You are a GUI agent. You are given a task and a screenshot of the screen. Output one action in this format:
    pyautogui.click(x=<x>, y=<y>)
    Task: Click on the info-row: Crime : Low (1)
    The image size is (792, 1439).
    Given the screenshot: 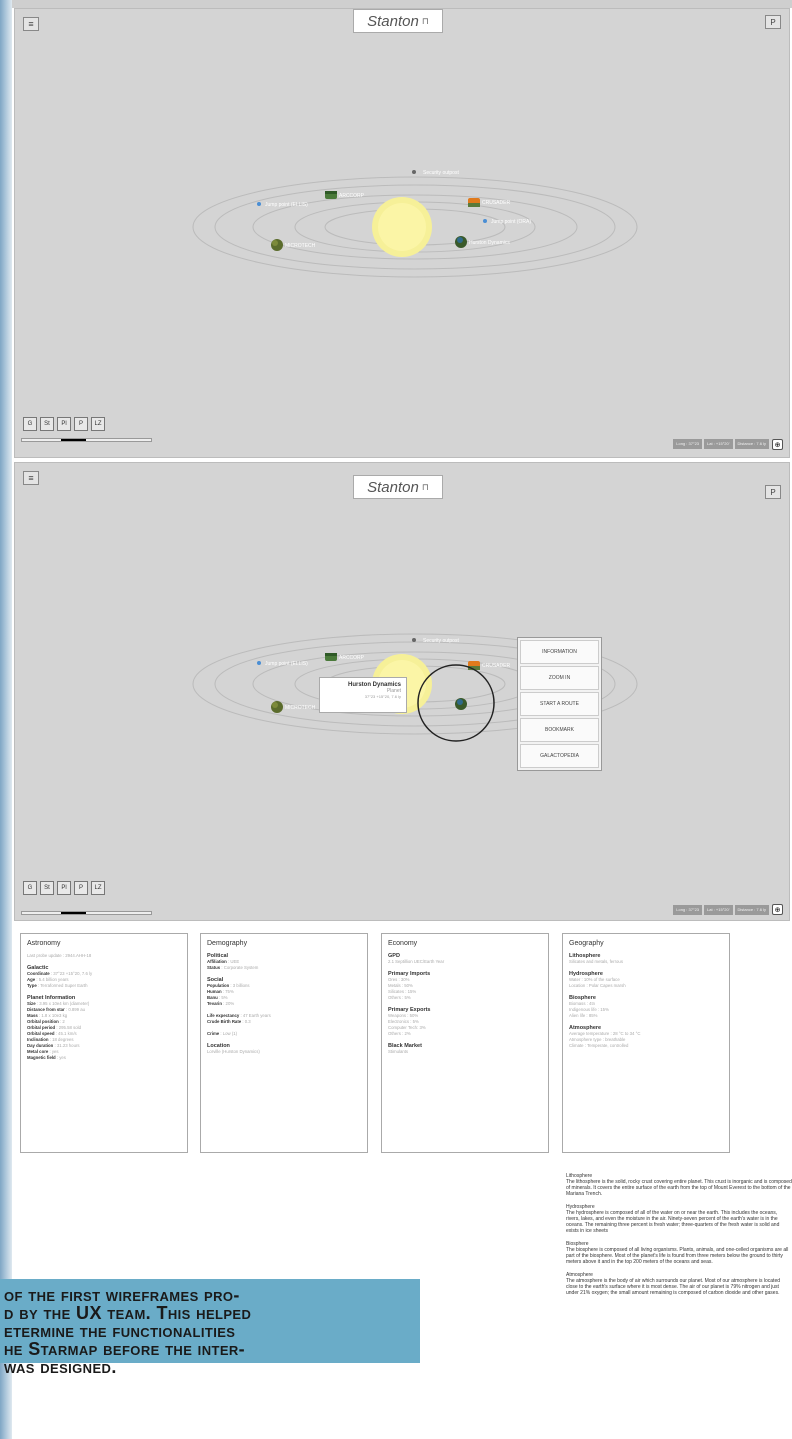 What is the action you would take?
    pyautogui.click(x=222, y=1033)
    